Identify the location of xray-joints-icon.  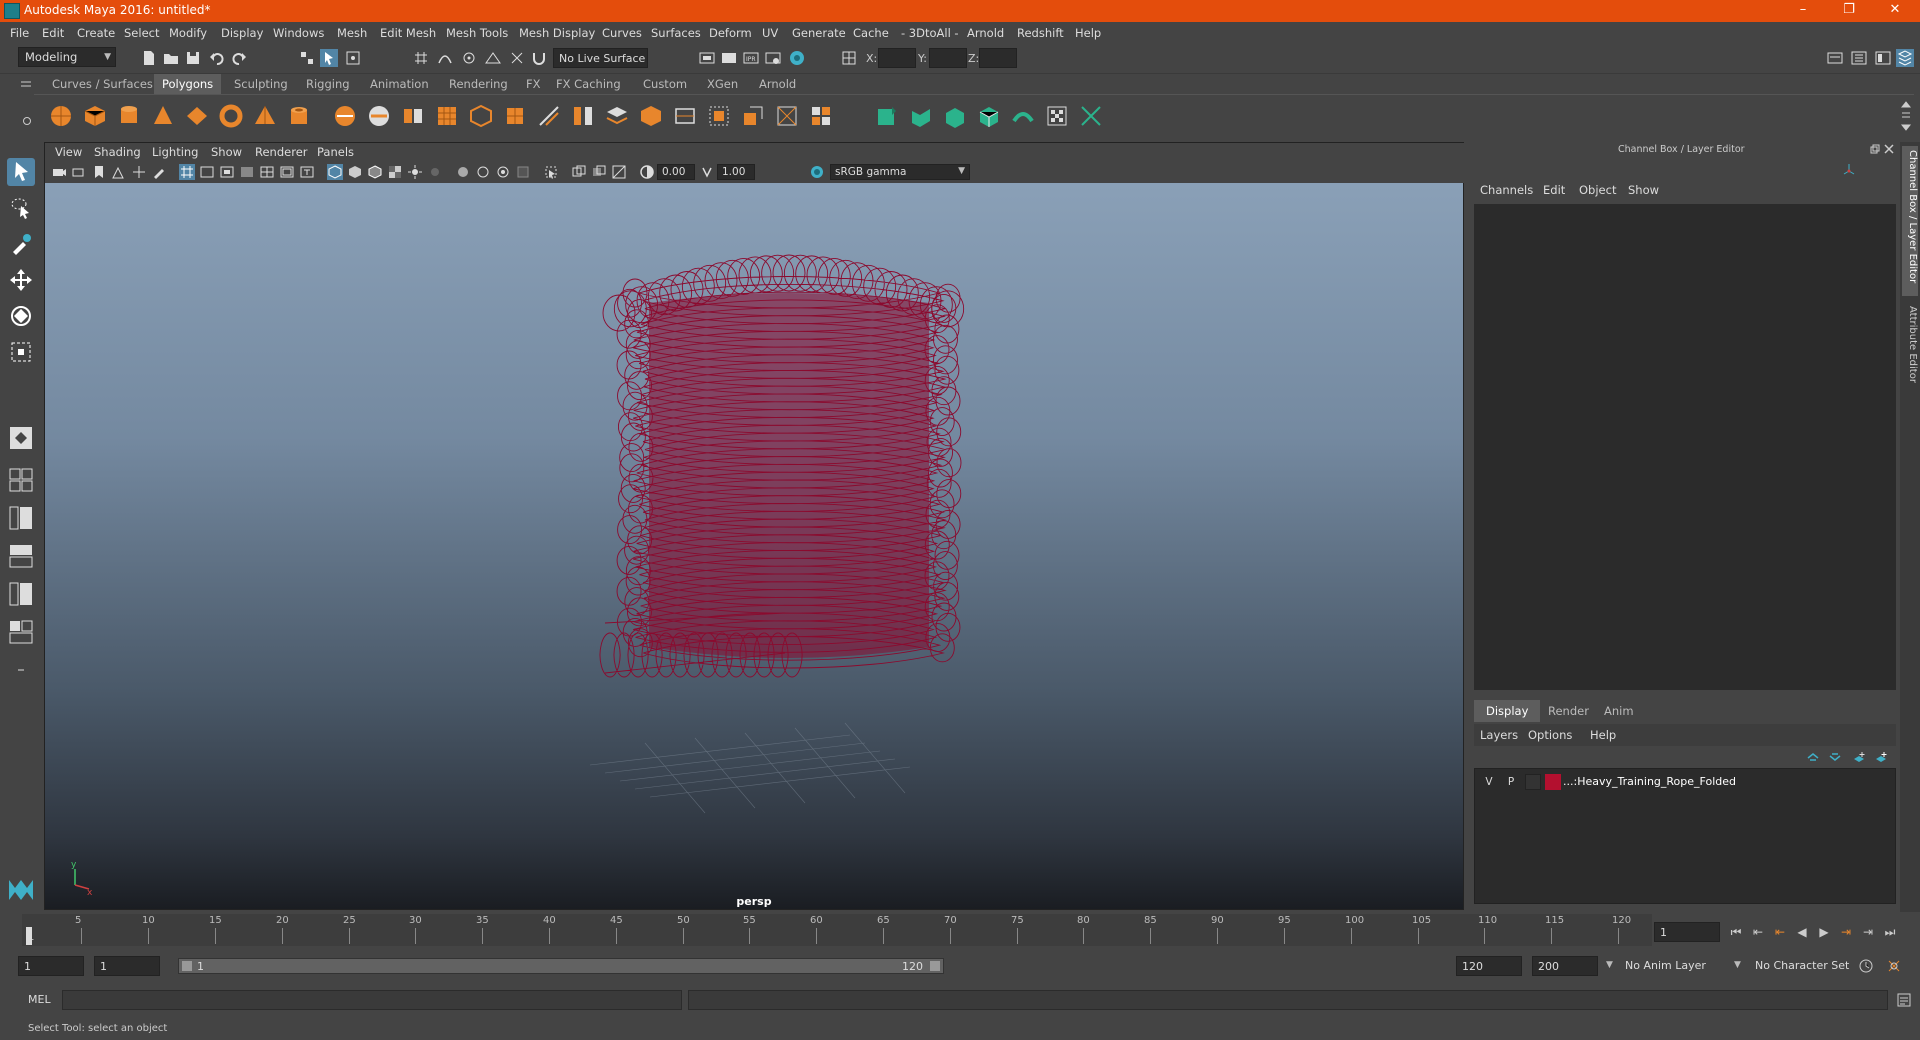
(599, 172).